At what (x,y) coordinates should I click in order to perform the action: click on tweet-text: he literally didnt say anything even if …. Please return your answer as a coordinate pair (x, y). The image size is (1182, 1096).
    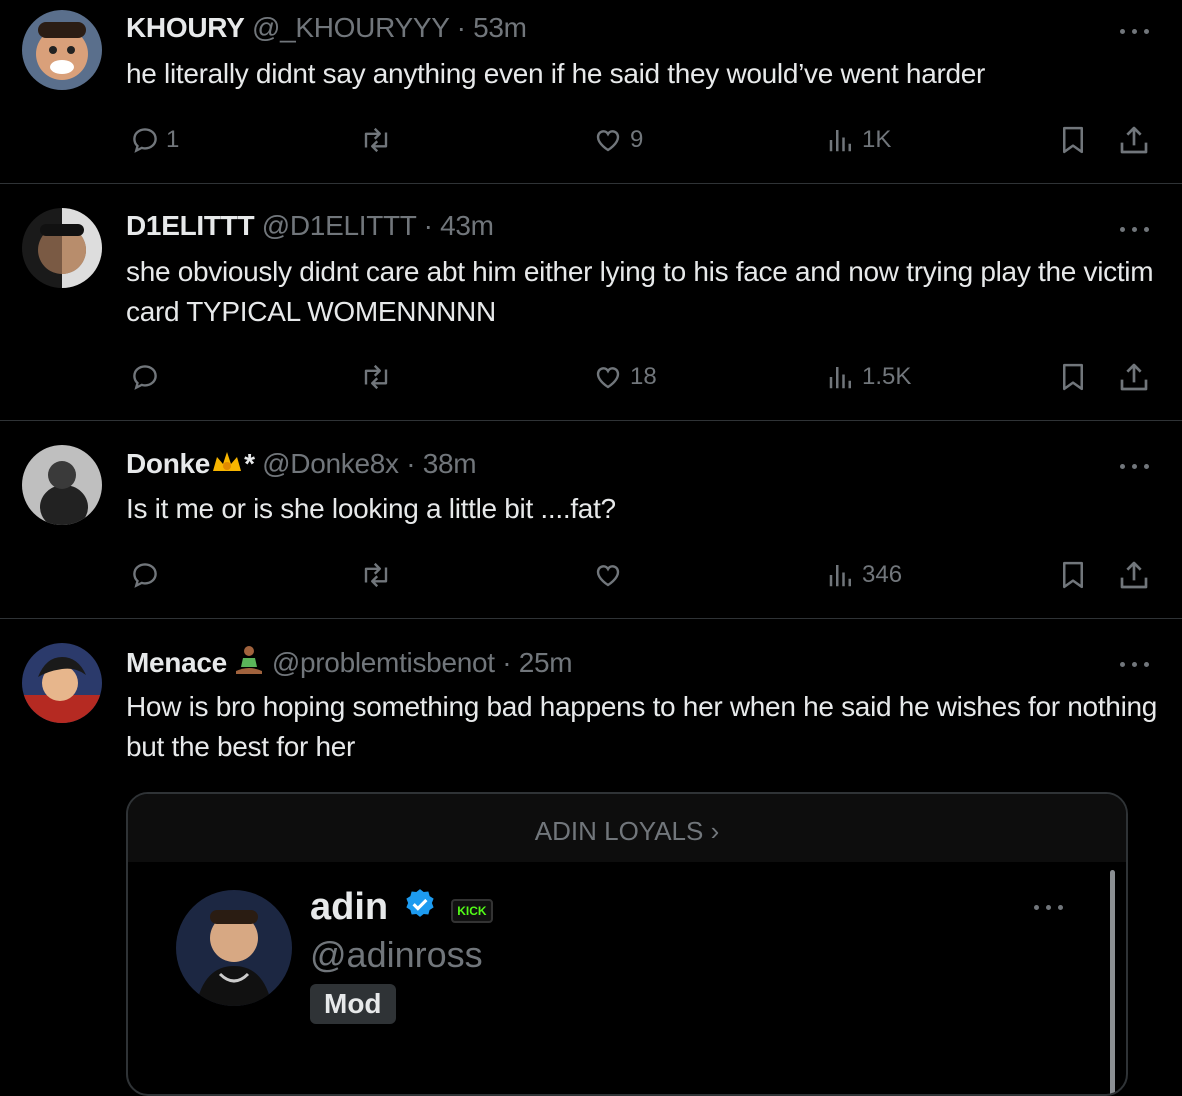
    Looking at the image, I should click on (556, 73).